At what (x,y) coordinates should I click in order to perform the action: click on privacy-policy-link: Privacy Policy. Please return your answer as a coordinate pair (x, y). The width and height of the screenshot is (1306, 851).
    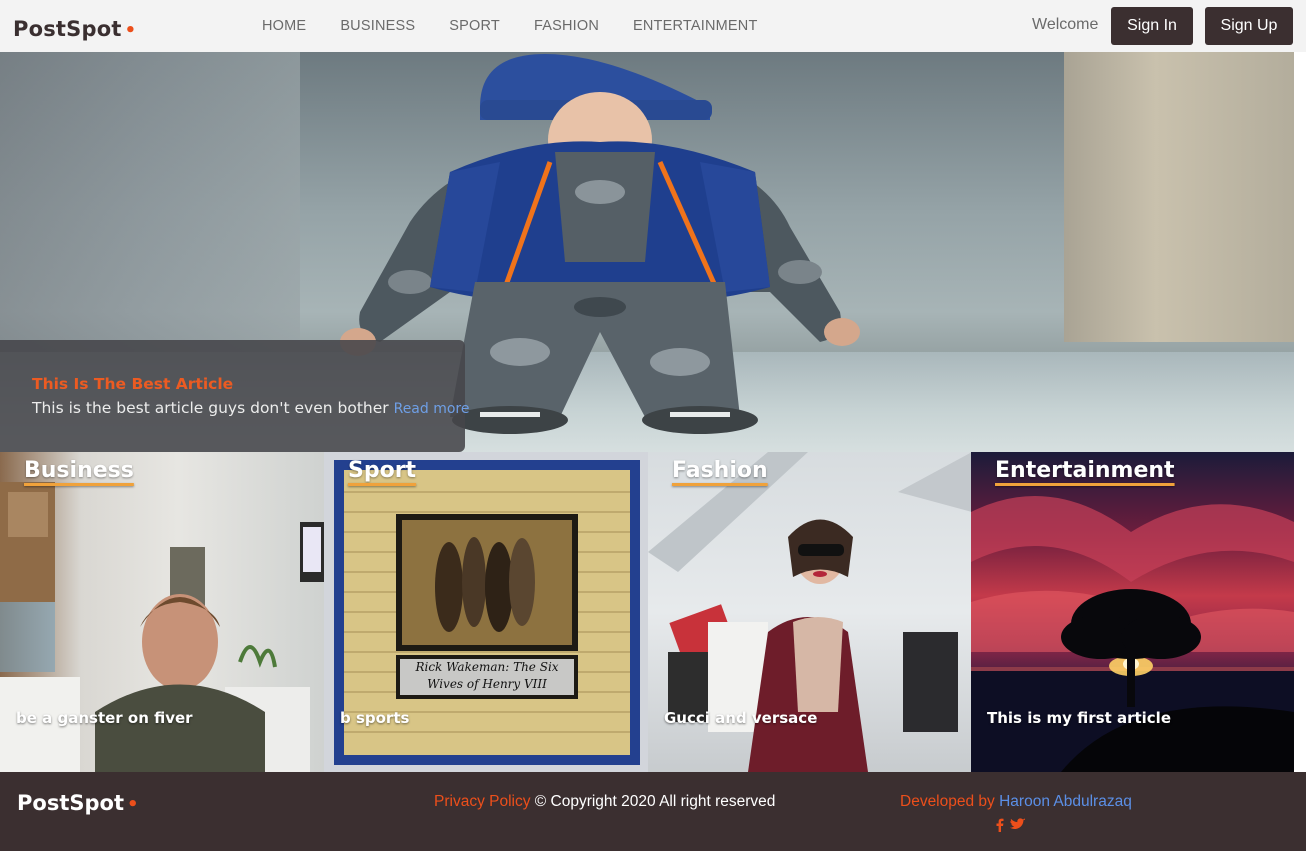
    Looking at the image, I should click on (482, 801).